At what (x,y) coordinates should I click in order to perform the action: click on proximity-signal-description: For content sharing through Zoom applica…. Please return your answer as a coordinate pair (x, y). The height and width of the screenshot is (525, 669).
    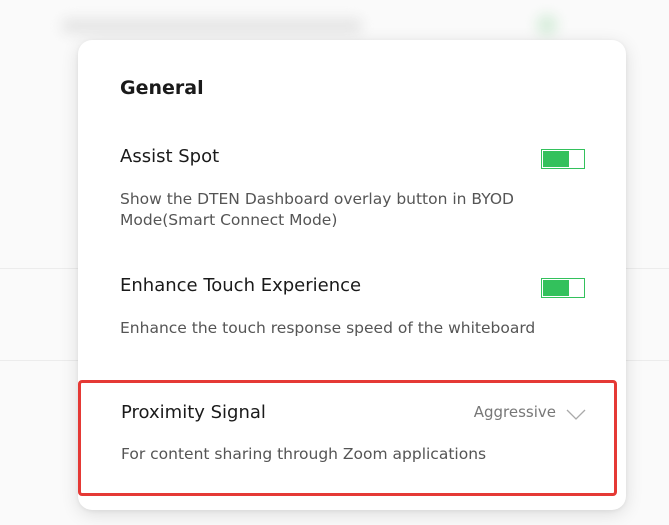
    Looking at the image, I should click on (304, 454).